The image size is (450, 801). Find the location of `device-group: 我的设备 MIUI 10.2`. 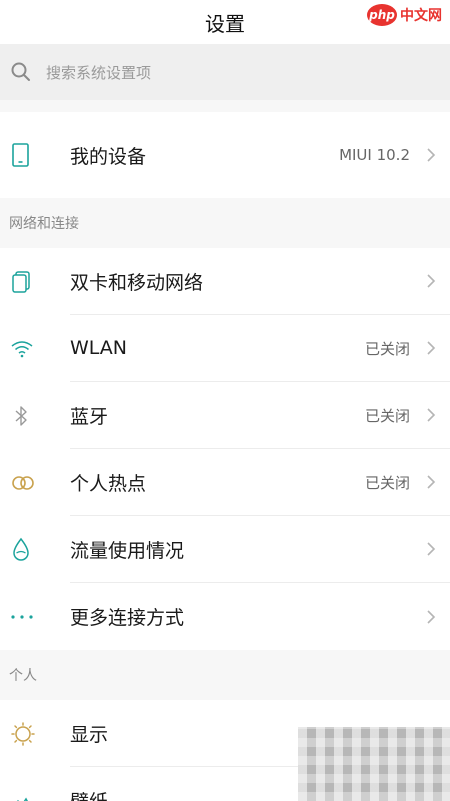

device-group: 我的设备 MIUI 10.2 is located at coordinates (225, 155).